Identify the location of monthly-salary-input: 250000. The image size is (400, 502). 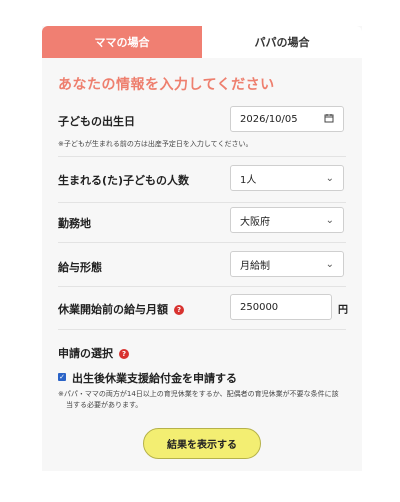
(281, 307).